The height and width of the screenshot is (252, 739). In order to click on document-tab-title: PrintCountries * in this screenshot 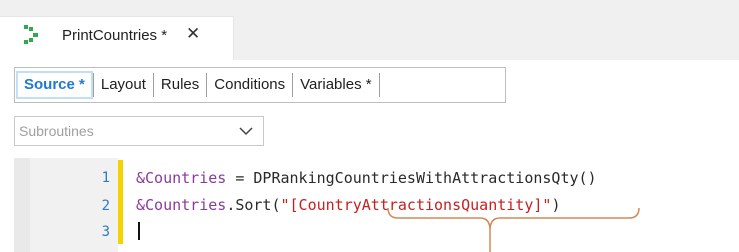, I will do `click(115, 35)`.